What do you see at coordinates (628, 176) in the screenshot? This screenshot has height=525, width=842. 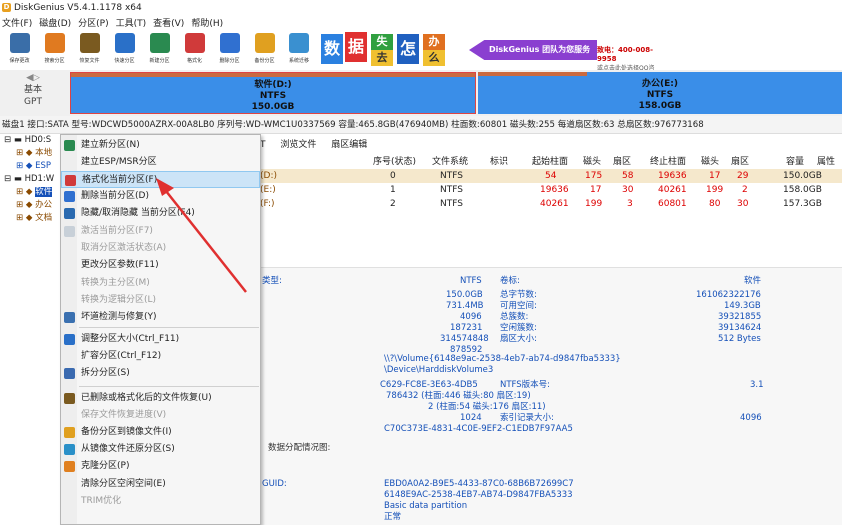 I see `row-start-sector: 58` at bounding box center [628, 176].